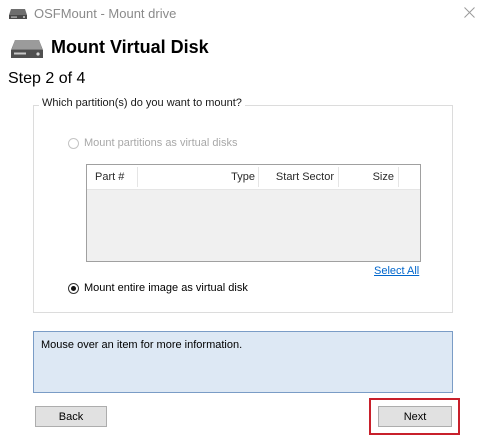 Image resolution: width=484 pixels, height=442 pixels. I want to click on page-title: Mount Virtual Disk, so click(130, 47).